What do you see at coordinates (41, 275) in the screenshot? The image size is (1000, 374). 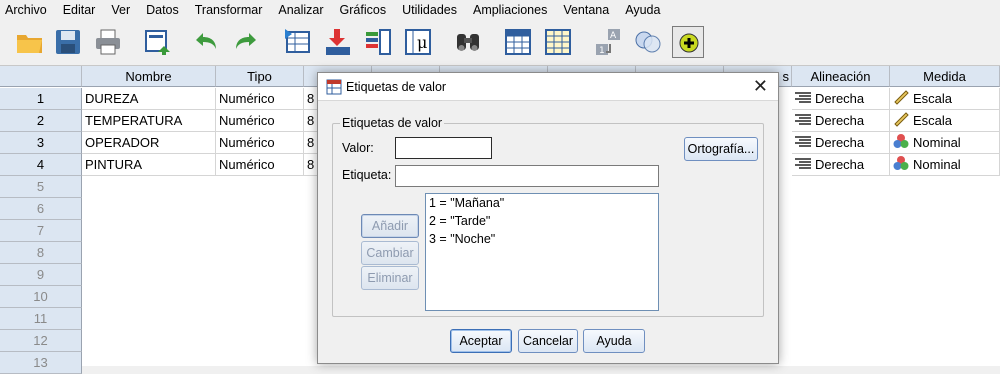 I see `row-number: 9` at bounding box center [41, 275].